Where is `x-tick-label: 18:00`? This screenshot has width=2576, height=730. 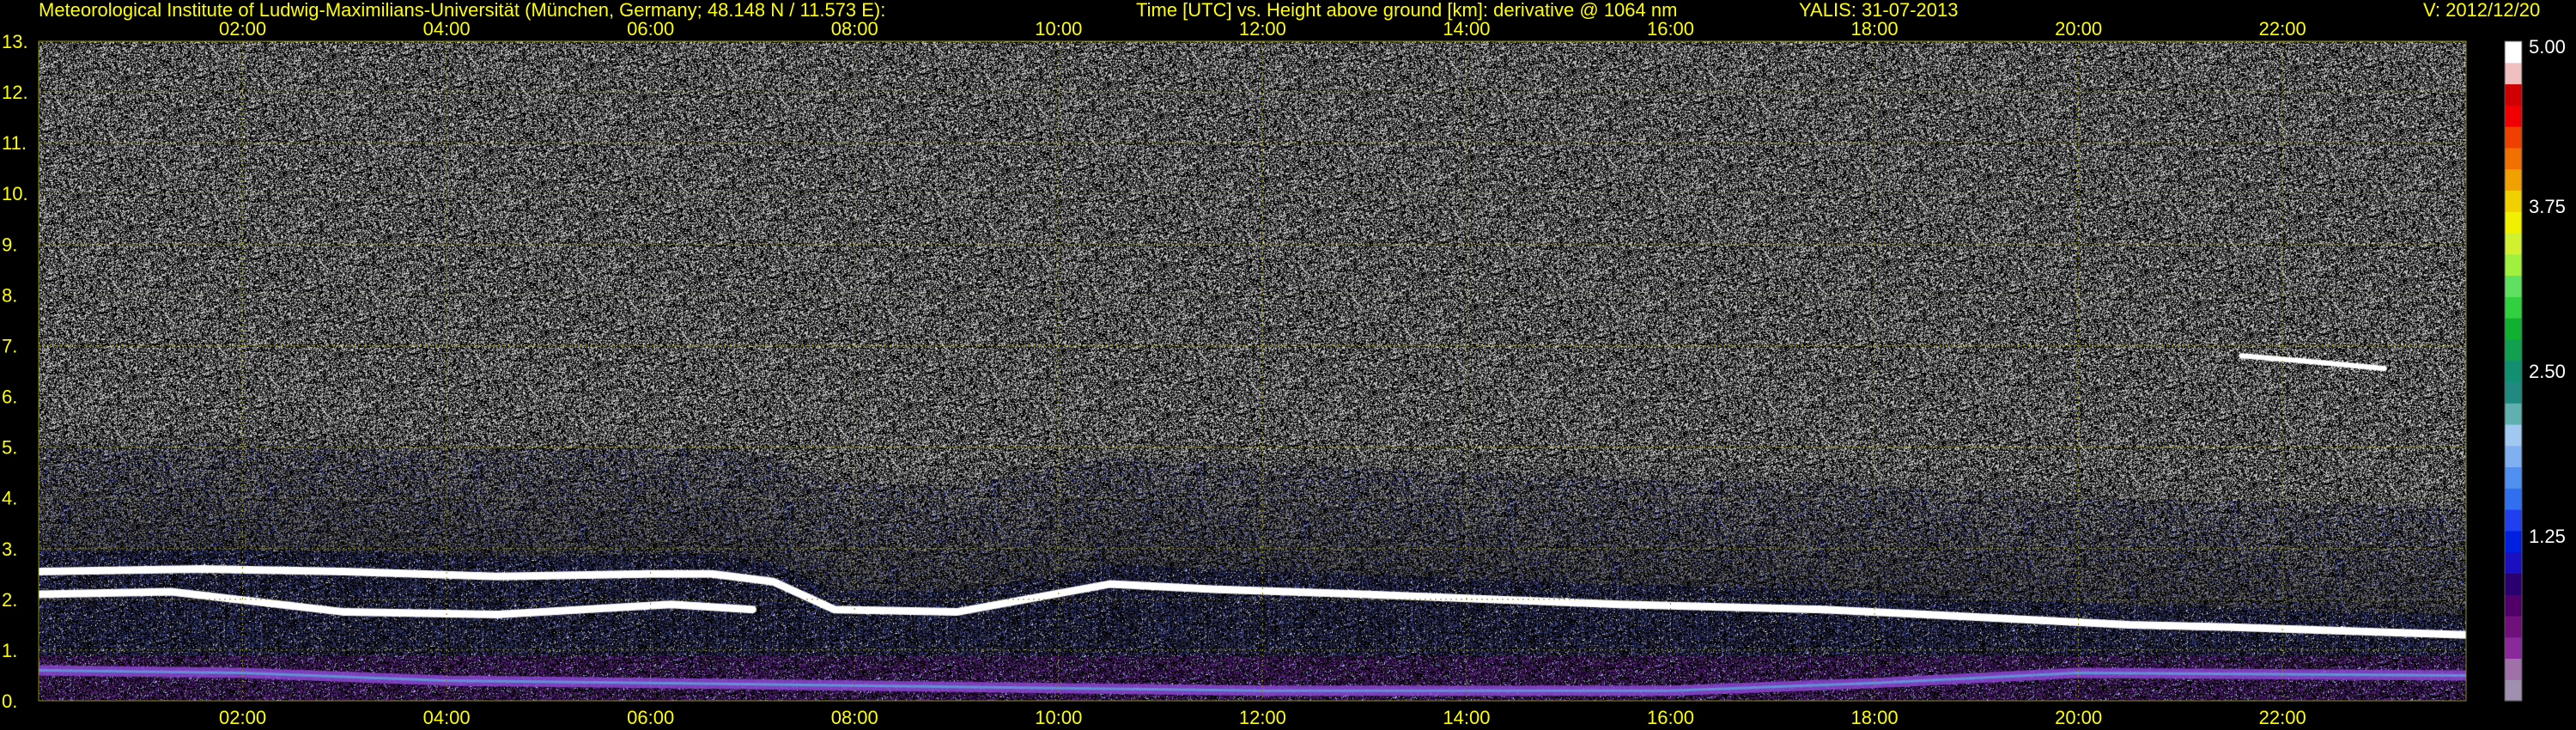
x-tick-label: 18:00 is located at coordinates (1875, 717).